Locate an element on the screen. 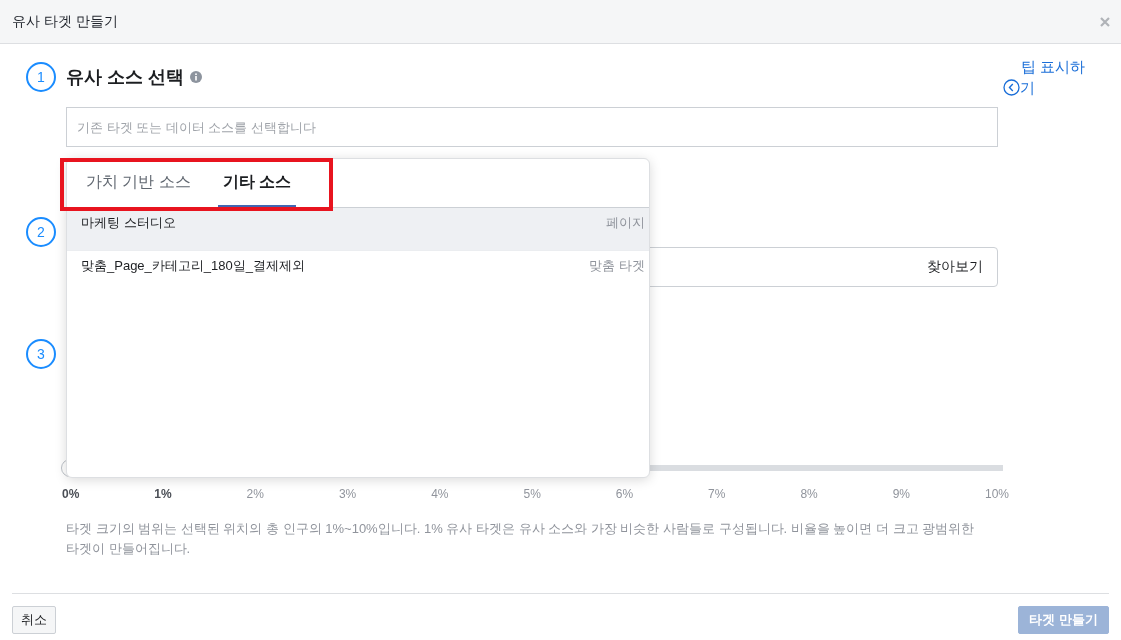 The width and height of the screenshot is (1121, 640). source-option: 맞춤_Page_카테고리_180일_결제제외 맞춤 타겟 is located at coordinates (358, 272).